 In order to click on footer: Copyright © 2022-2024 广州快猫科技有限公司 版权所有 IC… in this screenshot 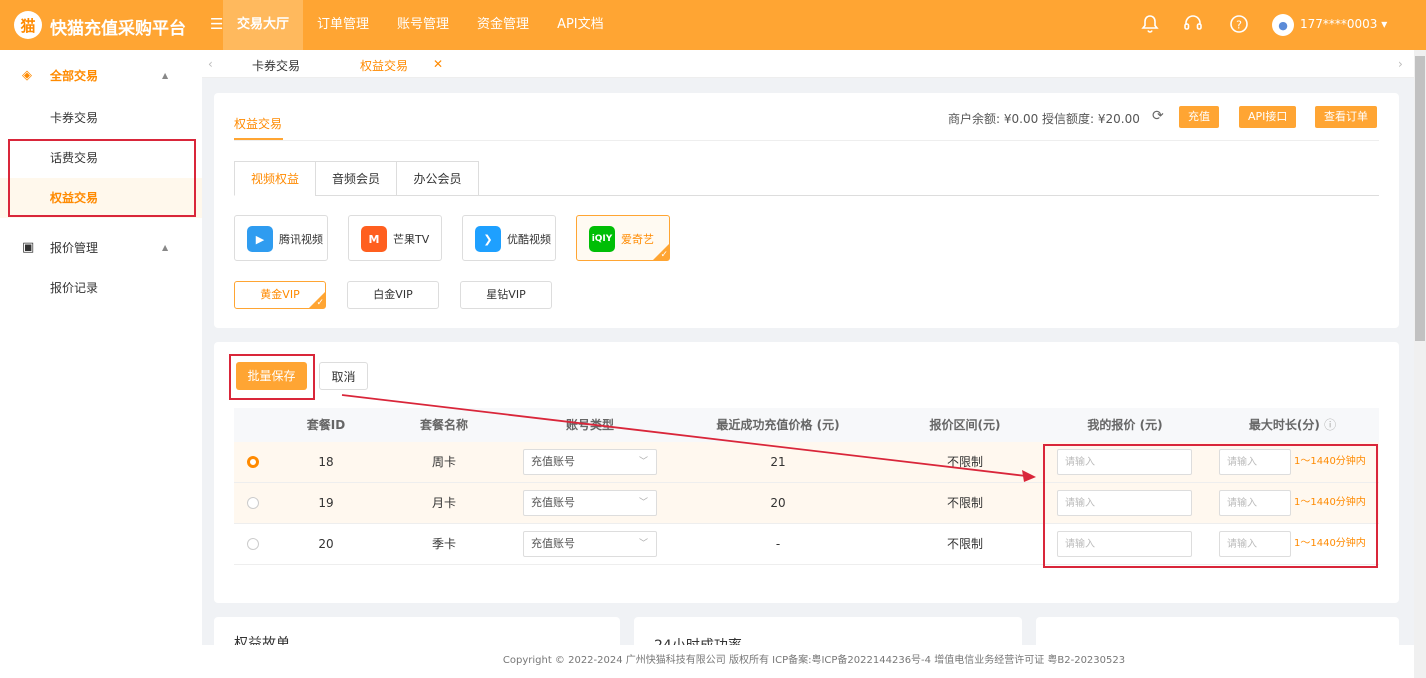, I will do `click(814, 661)`.